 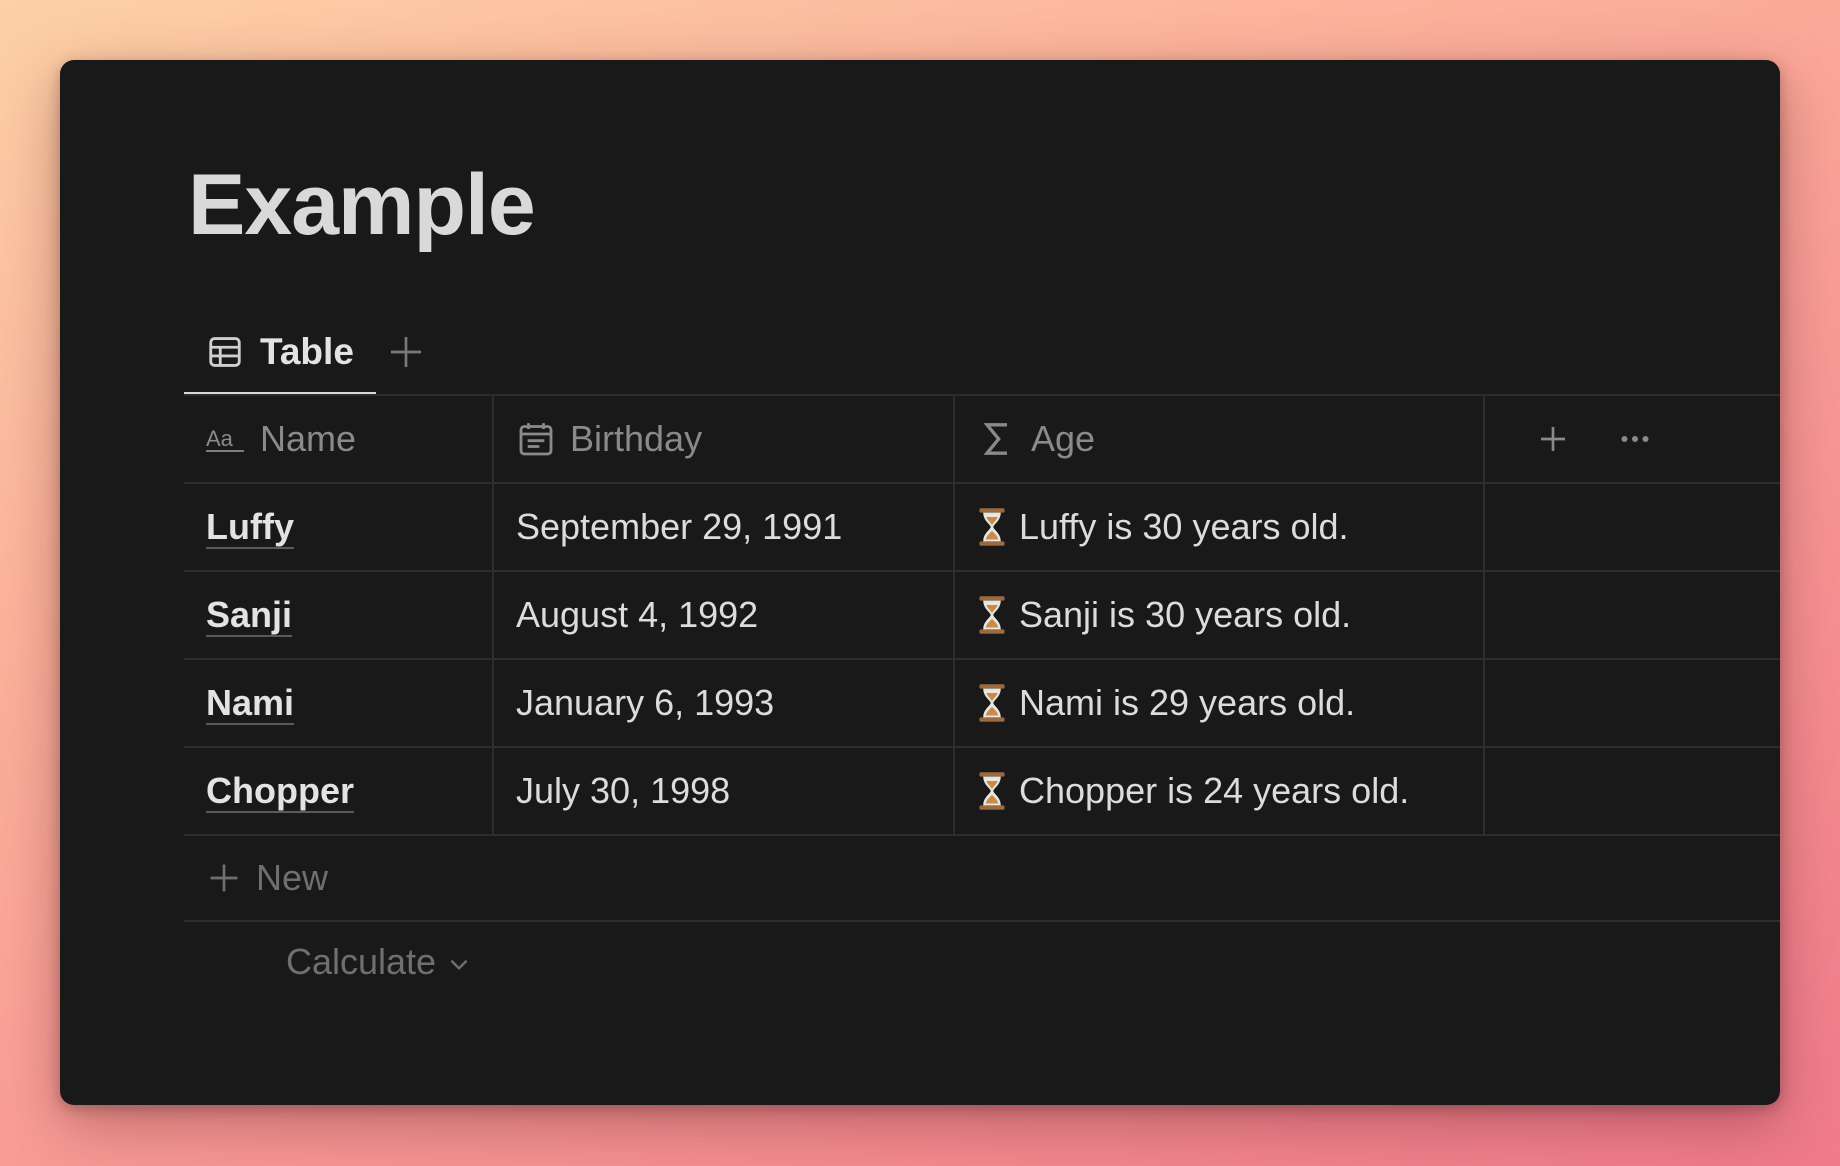 What do you see at coordinates (250, 527) in the screenshot?
I see `row-name-link: Luffy` at bounding box center [250, 527].